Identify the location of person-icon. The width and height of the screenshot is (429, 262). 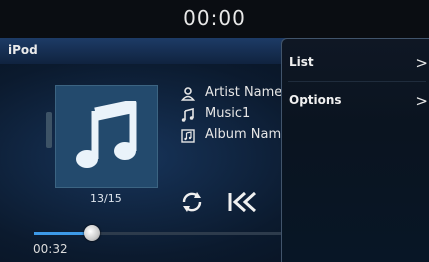
(188, 94).